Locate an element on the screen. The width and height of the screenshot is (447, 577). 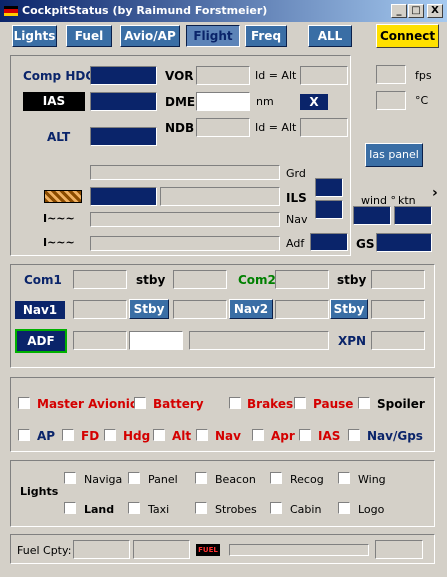
nav1-field is located at coordinates (100, 309).